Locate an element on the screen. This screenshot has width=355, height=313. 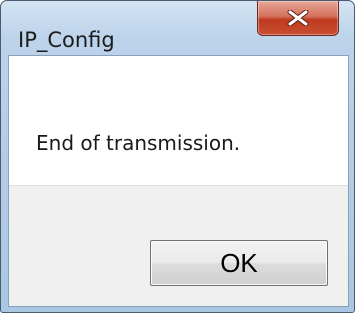
close-button is located at coordinates (298, 18).